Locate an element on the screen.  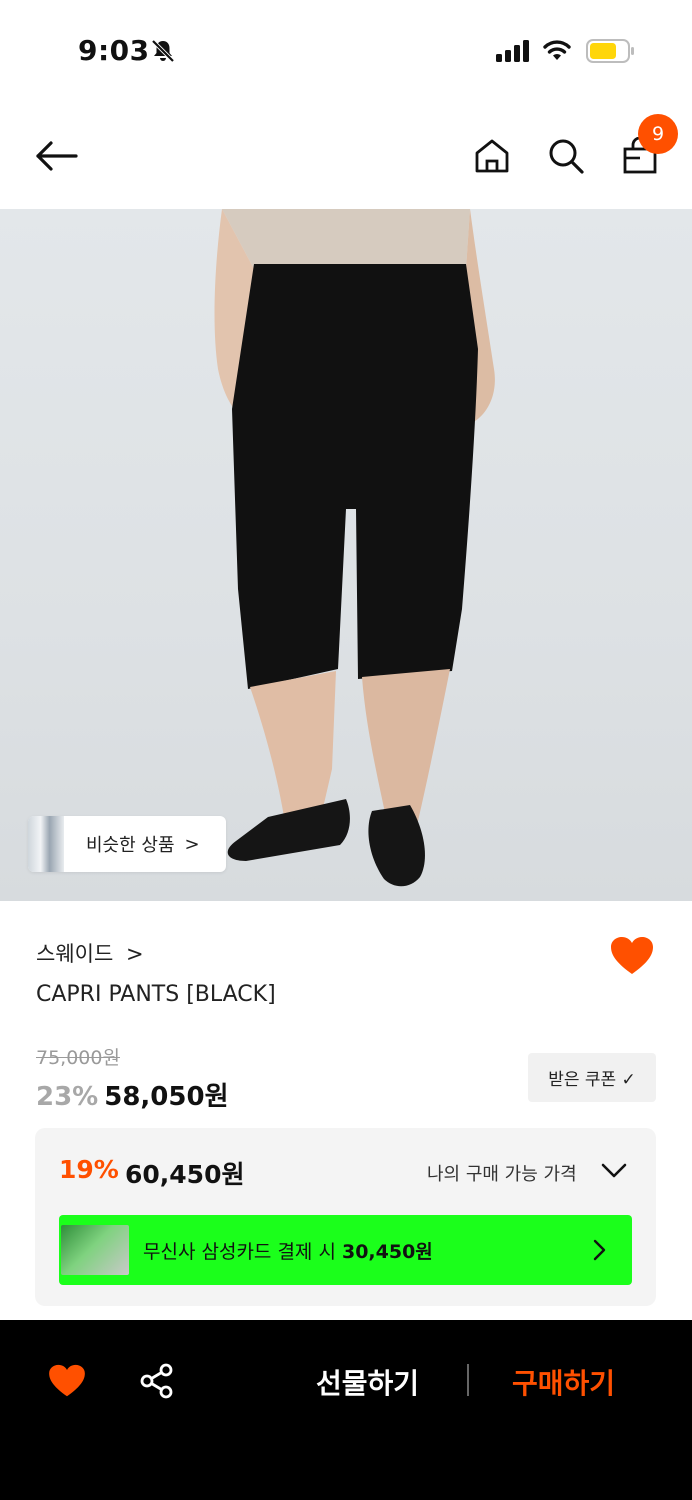
home-icon is located at coordinates (492, 156).